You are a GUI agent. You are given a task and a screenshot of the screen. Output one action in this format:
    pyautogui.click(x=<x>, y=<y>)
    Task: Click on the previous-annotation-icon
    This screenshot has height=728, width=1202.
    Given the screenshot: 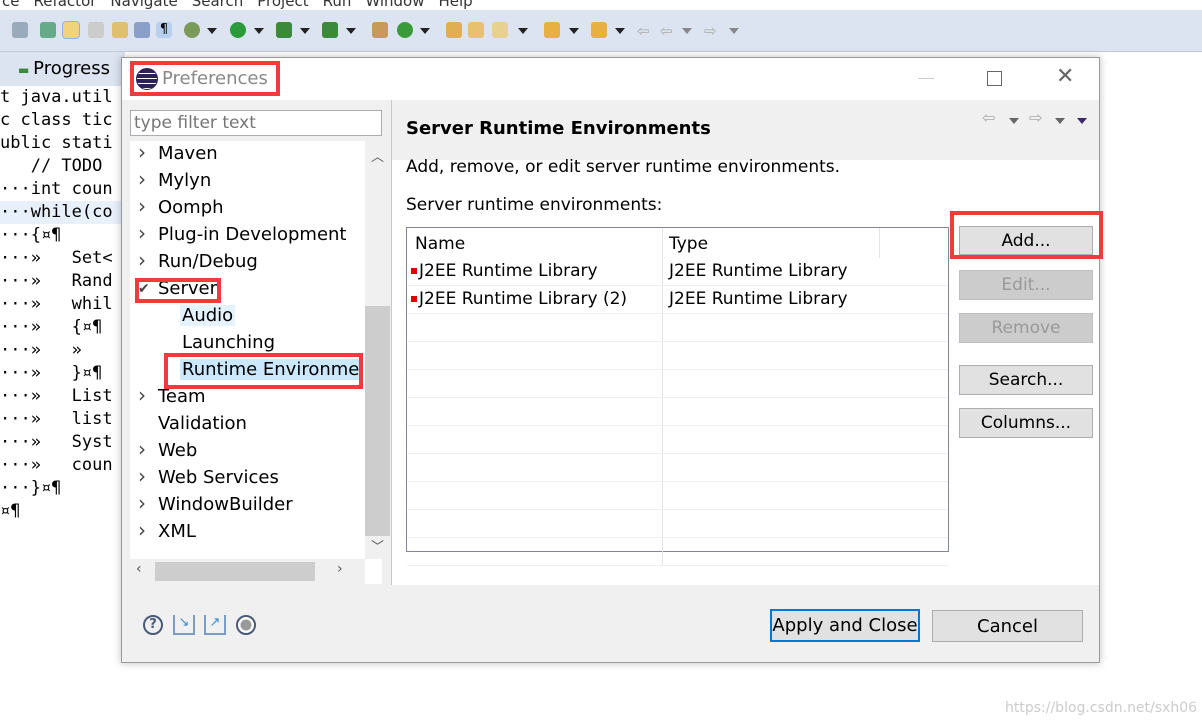 What is the action you would take?
    pyautogui.click(x=599, y=30)
    